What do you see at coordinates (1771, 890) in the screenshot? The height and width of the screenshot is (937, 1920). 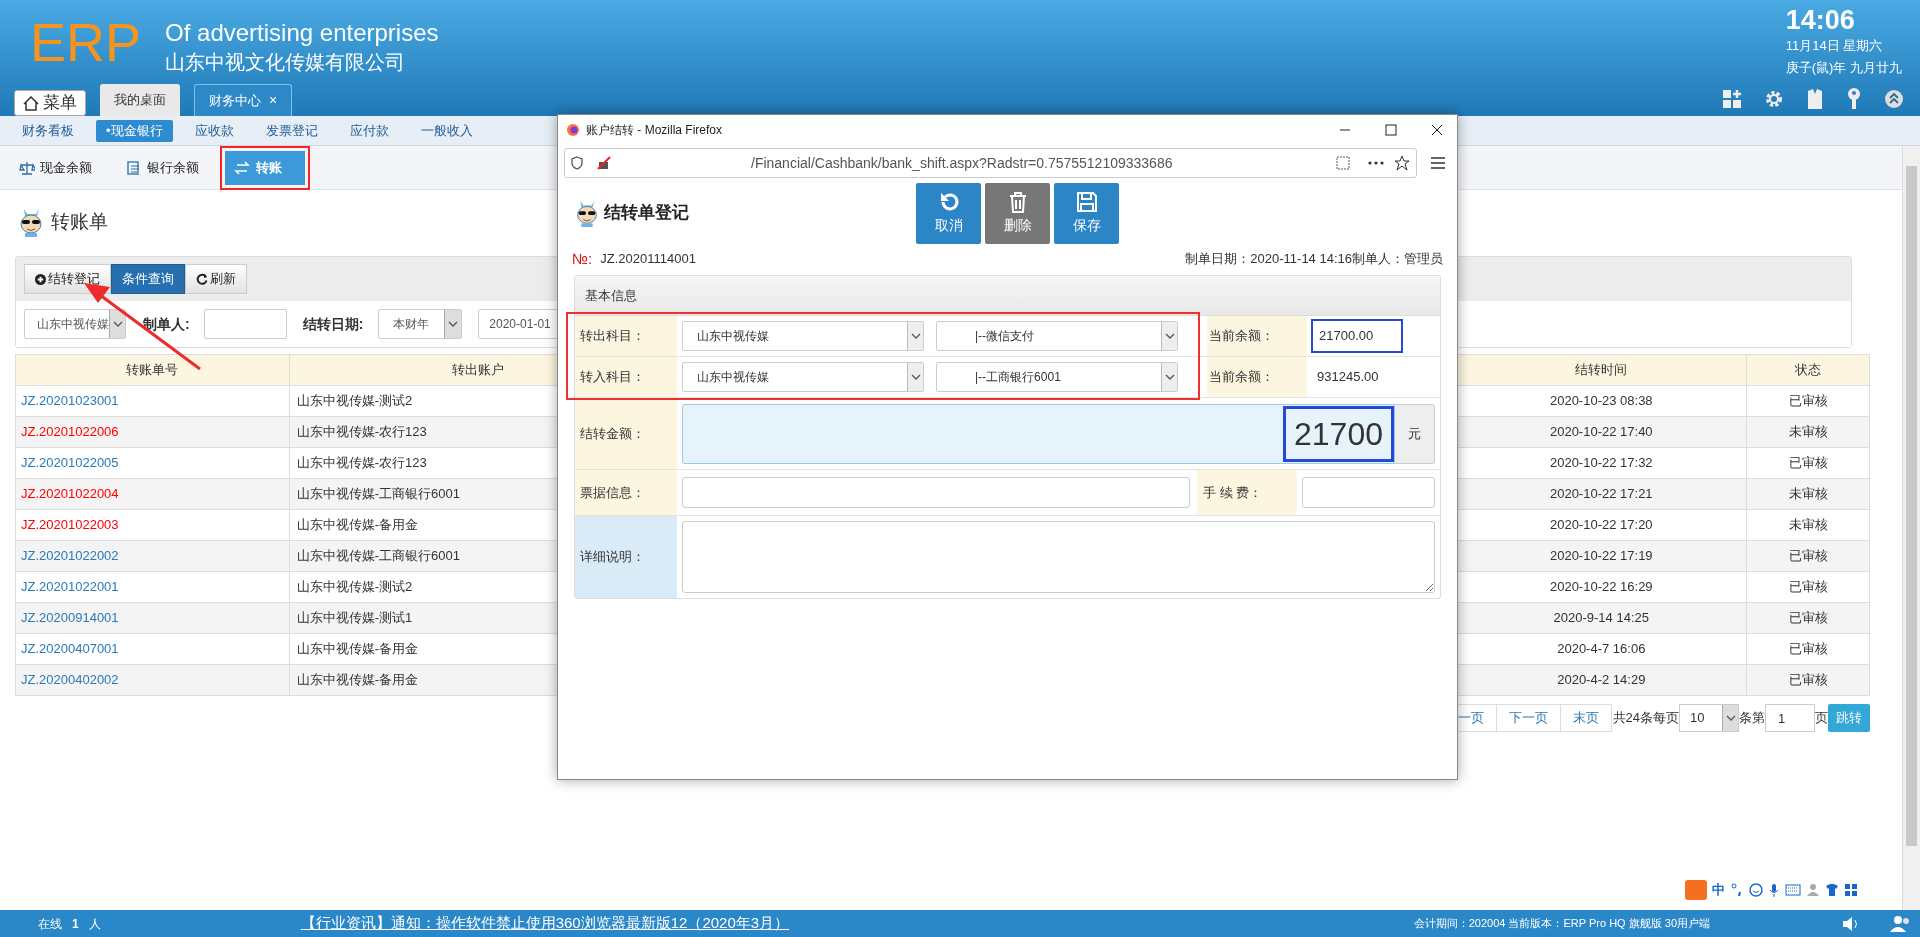 I see `ime-toolbar: 中` at bounding box center [1771, 890].